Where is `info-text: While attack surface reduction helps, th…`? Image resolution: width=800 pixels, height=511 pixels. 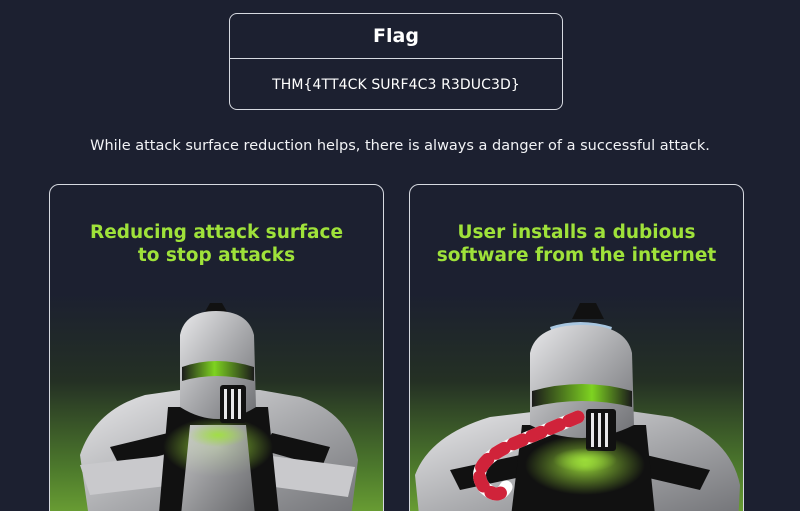 info-text: While attack surface reduction helps, th… is located at coordinates (400, 146).